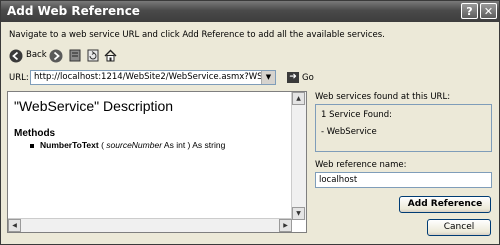 This screenshot has width=500, height=245. What do you see at coordinates (14, 225) in the screenshot?
I see `scroll-left-icon: ◀` at bounding box center [14, 225].